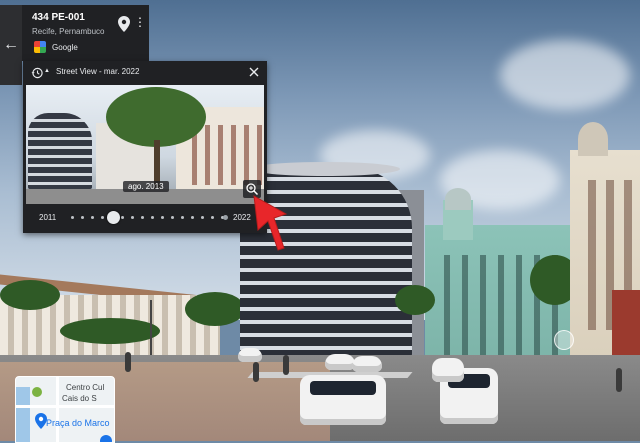 Image resolution: width=640 pixels, height=443 pixels. What do you see at coordinates (565, 75) in the screenshot?
I see `cloud` at bounding box center [565, 75].